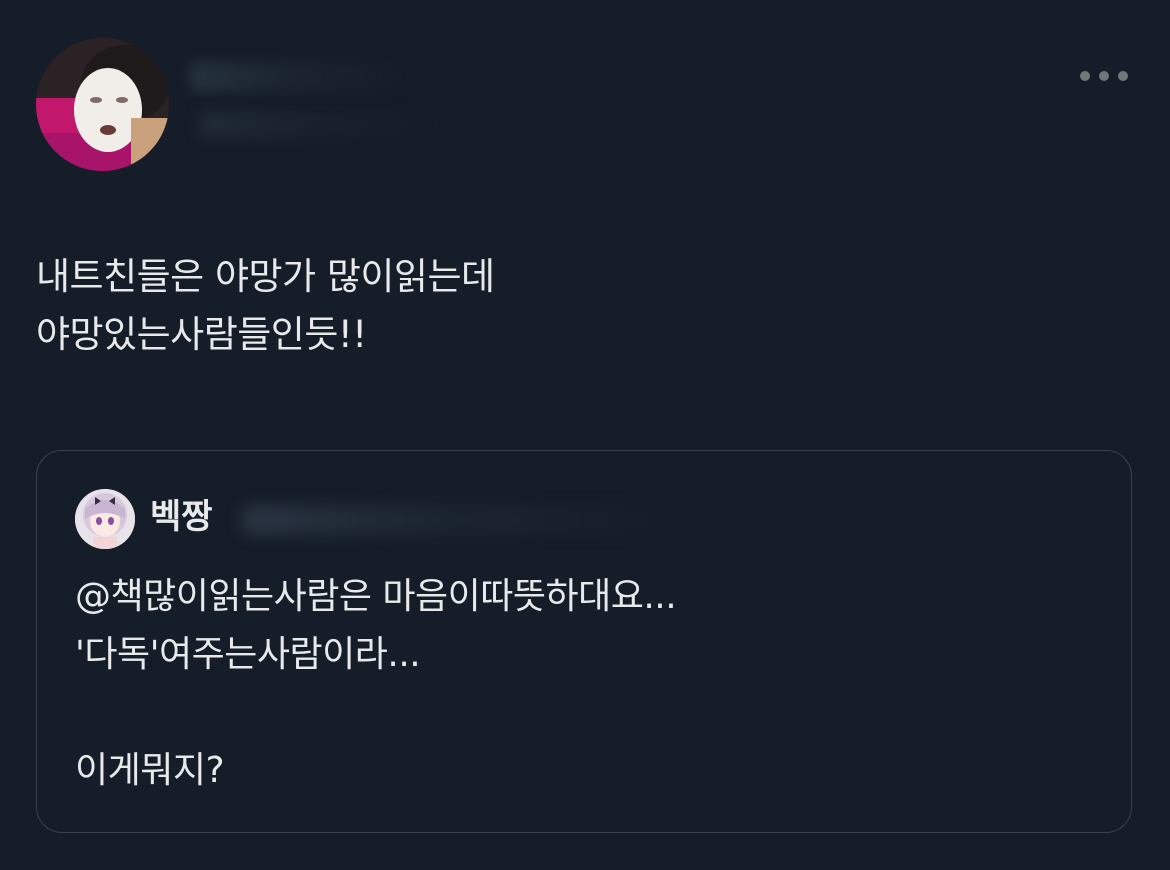 The image size is (1170, 870). I want to click on more-options-button, so click(1104, 76).